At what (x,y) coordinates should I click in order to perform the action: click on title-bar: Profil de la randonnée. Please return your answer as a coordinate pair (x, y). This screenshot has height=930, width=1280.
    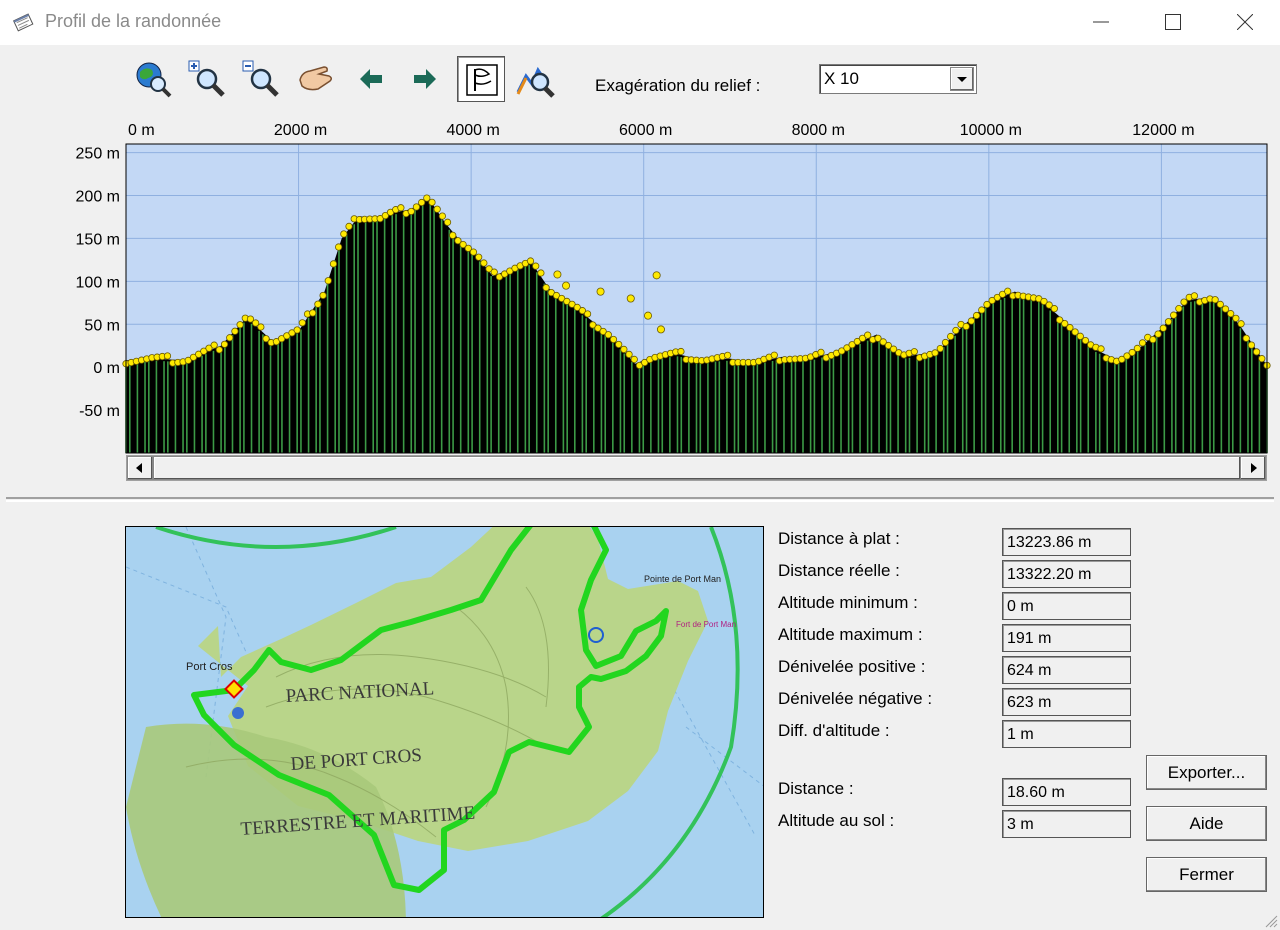
    Looking at the image, I should click on (640, 22).